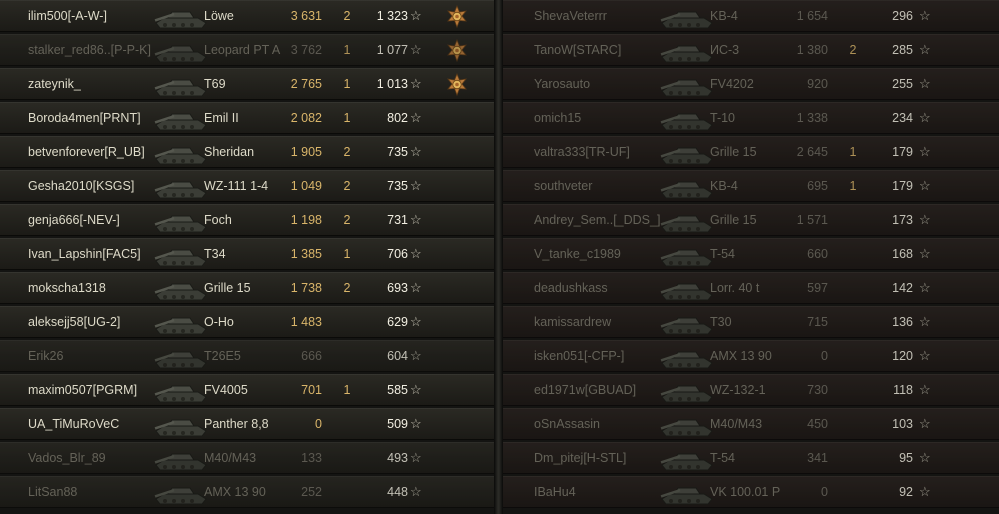 Image resolution: width=999 pixels, height=514 pixels. What do you see at coordinates (74, 220) in the screenshot?
I see `player-name: genja666[-NEV-]` at bounding box center [74, 220].